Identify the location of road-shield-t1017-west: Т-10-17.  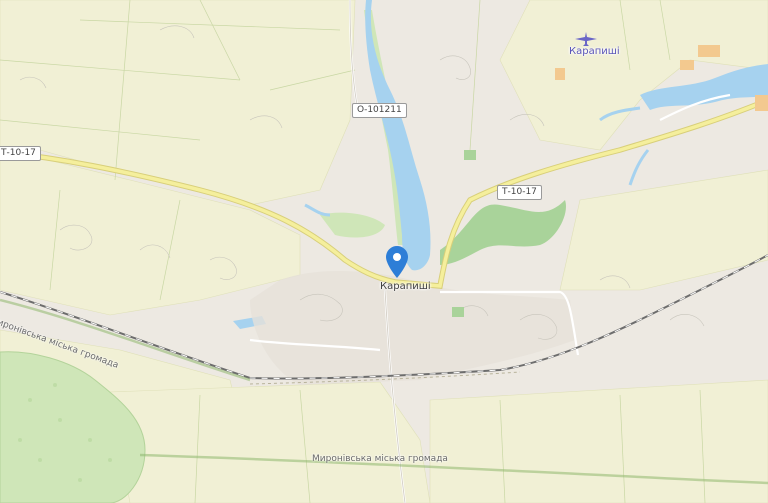
(20, 153).